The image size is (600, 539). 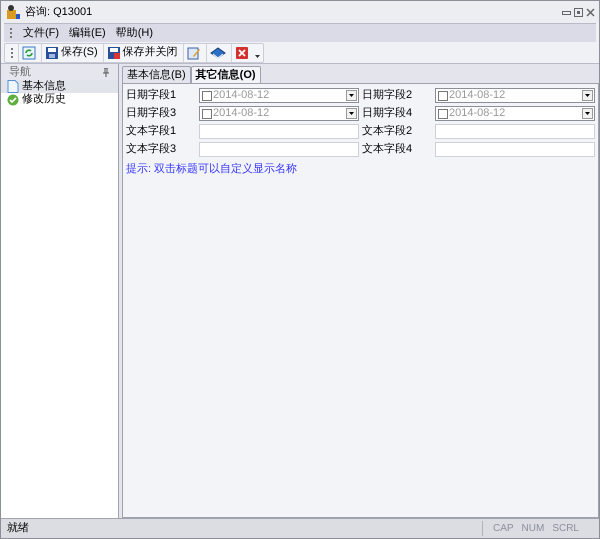 What do you see at coordinates (503, 529) in the screenshot?
I see `status-indicator: CAP` at bounding box center [503, 529].